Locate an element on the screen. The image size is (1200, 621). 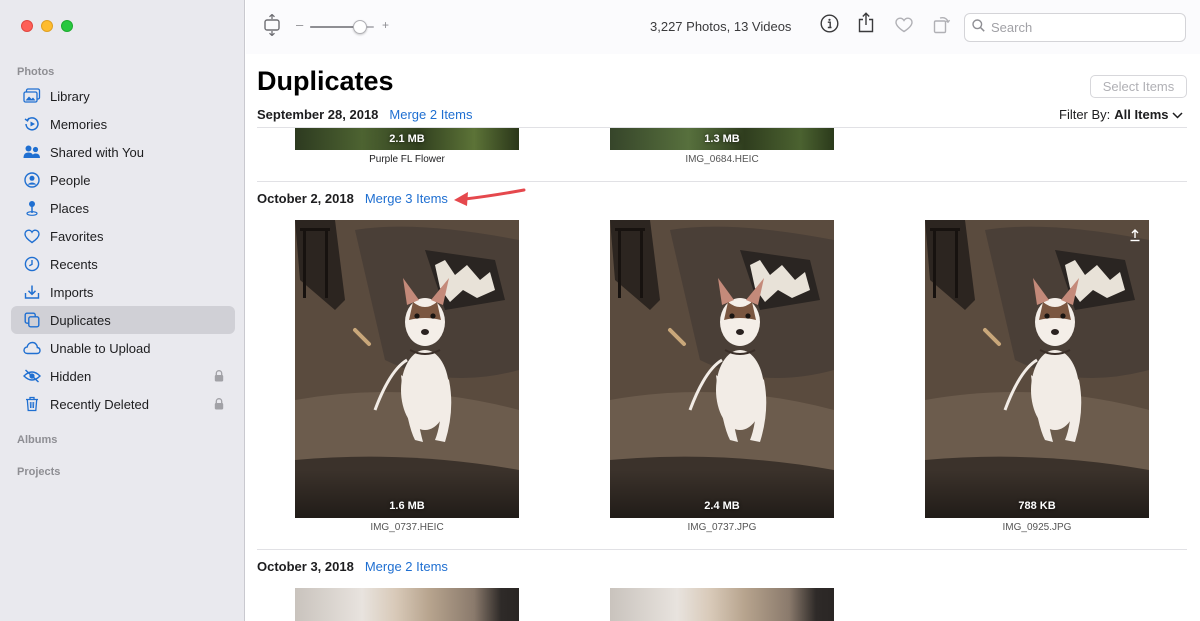
cloud-icon is located at coordinates (32, 348).